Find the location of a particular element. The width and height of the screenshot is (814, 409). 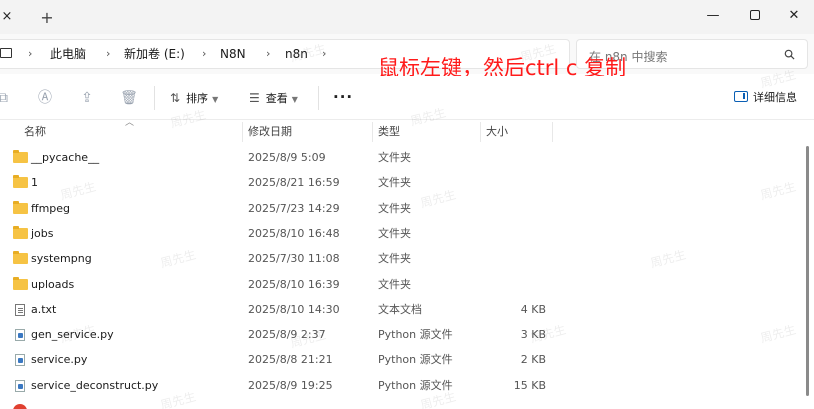

file-row: service.py 2025/8/8 21:21 Python 源文件 2 KB is located at coordinates (400, 360).